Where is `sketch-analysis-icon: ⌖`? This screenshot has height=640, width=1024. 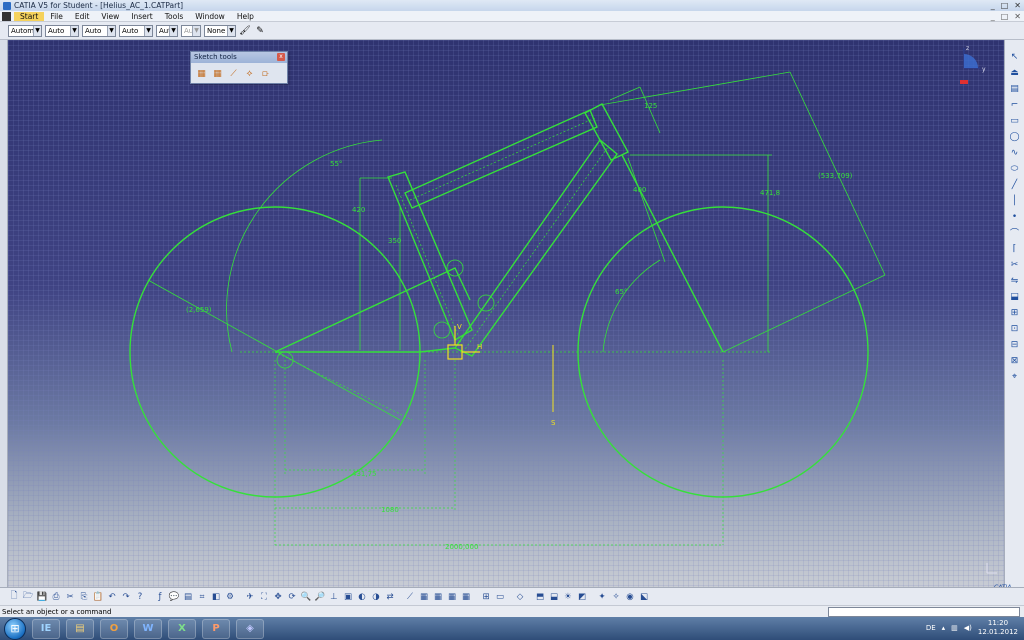 sketch-analysis-icon: ⌖ is located at coordinates (1015, 376).